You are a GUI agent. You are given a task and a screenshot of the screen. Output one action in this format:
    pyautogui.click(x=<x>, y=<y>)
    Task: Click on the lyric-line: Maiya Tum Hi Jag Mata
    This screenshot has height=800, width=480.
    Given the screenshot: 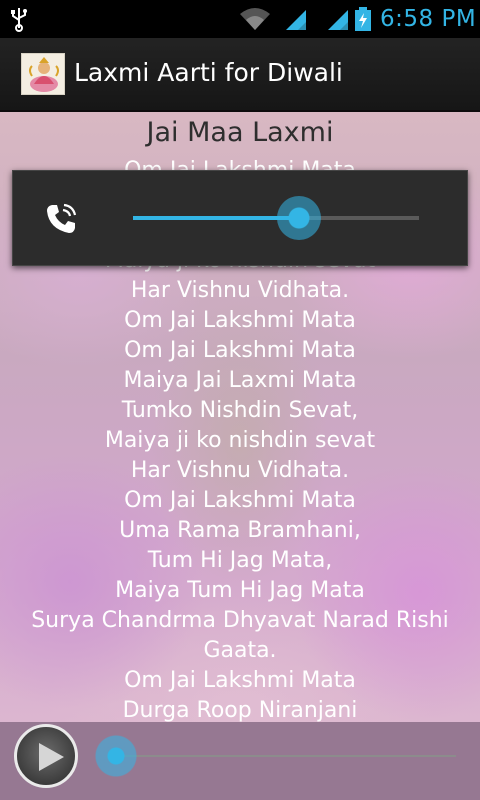 What is the action you would take?
    pyautogui.click(x=240, y=590)
    